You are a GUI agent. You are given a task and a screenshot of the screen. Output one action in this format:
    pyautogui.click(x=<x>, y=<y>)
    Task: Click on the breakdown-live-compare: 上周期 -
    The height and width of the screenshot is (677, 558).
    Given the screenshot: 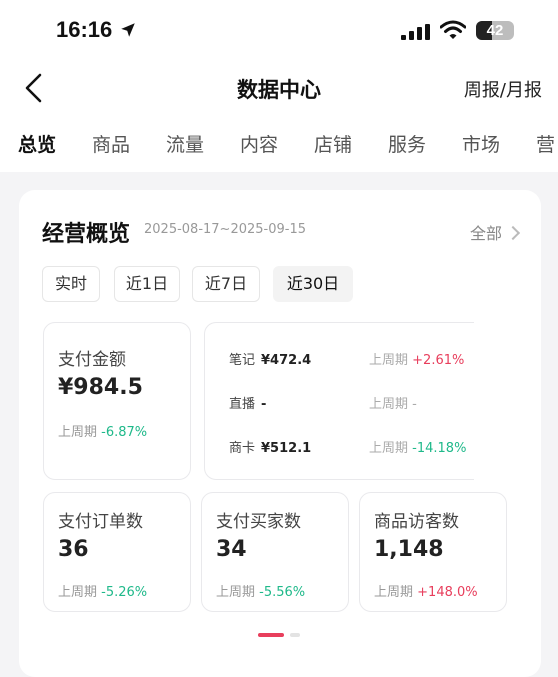 What is the action you would take?
    pyautogui.click(x=393, y=402)
    